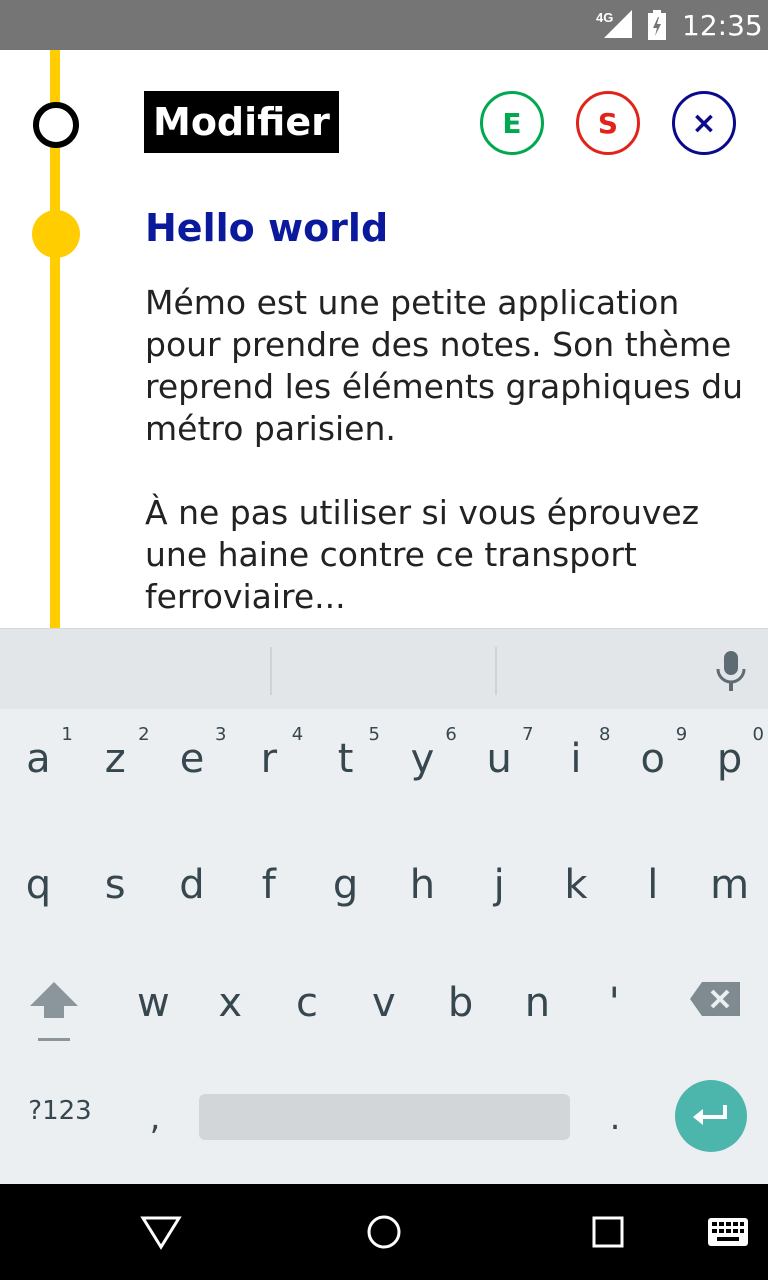 Image resolution: width=768 pixels, height=1280 pixels. I want to click on note-station-marker, so click(56, 234).